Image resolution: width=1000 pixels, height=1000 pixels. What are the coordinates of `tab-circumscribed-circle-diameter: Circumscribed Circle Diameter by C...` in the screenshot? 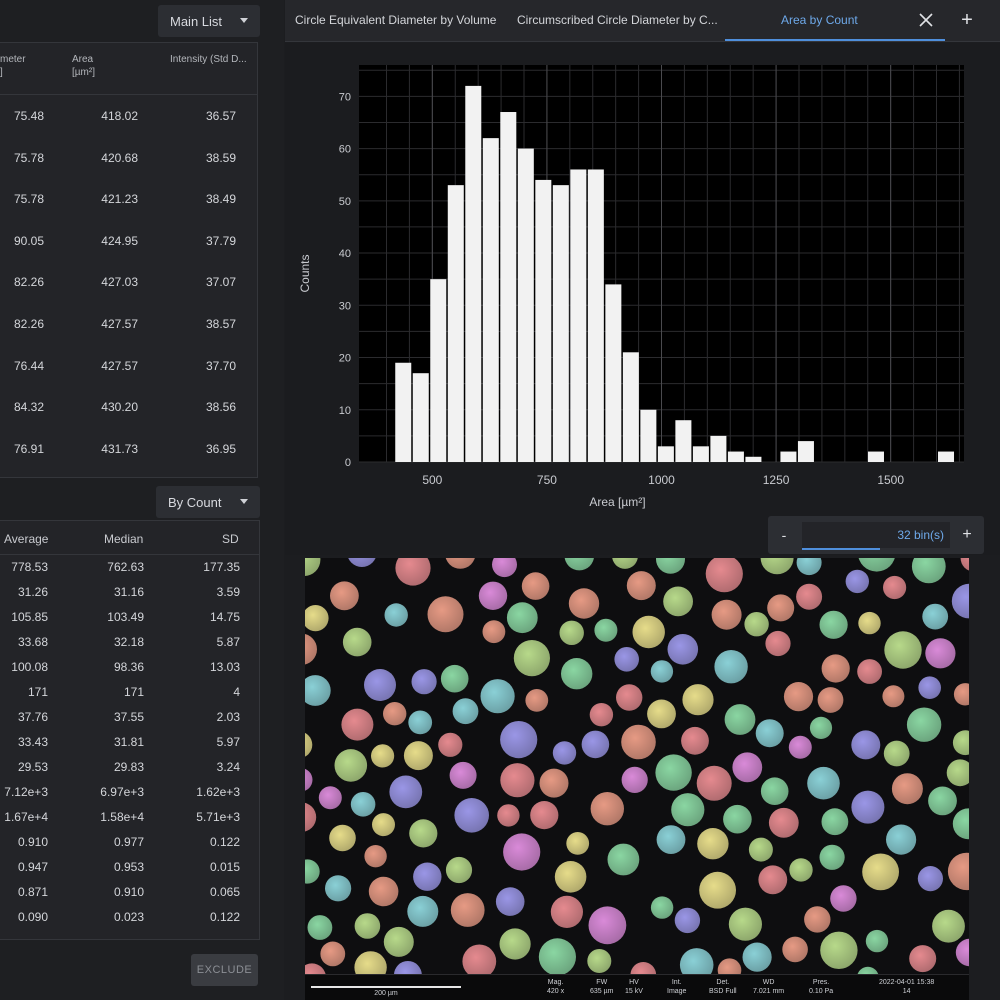 It's located at (617, 20).